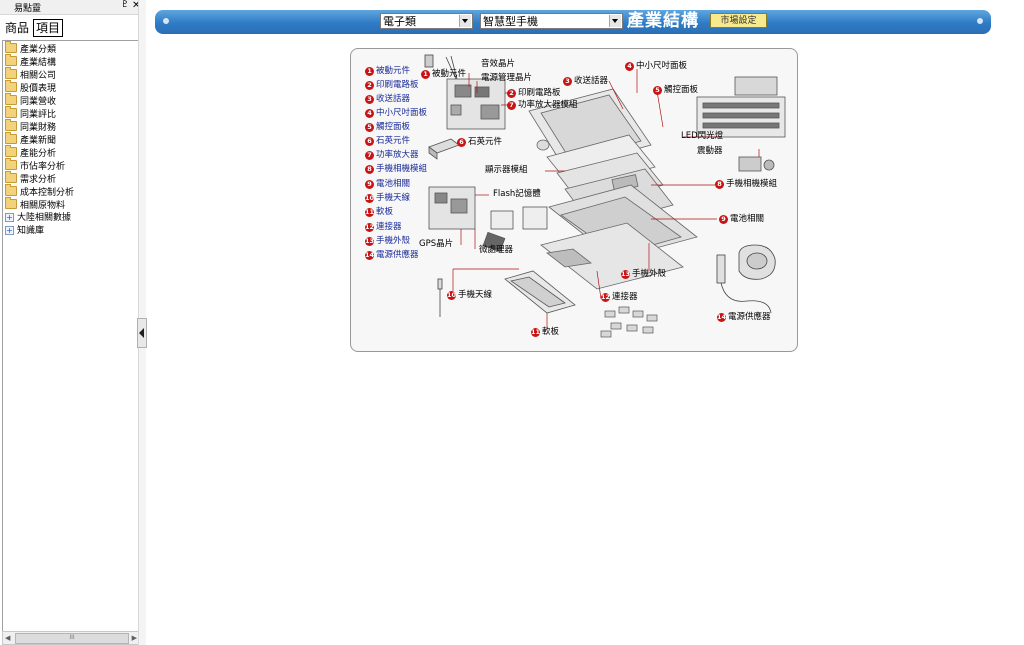 This screenshot has width=1024, height=645. Describe the element at coordinates (31, 231) in the screenshot. I see `tree-item-label: 知識庫` at that location.